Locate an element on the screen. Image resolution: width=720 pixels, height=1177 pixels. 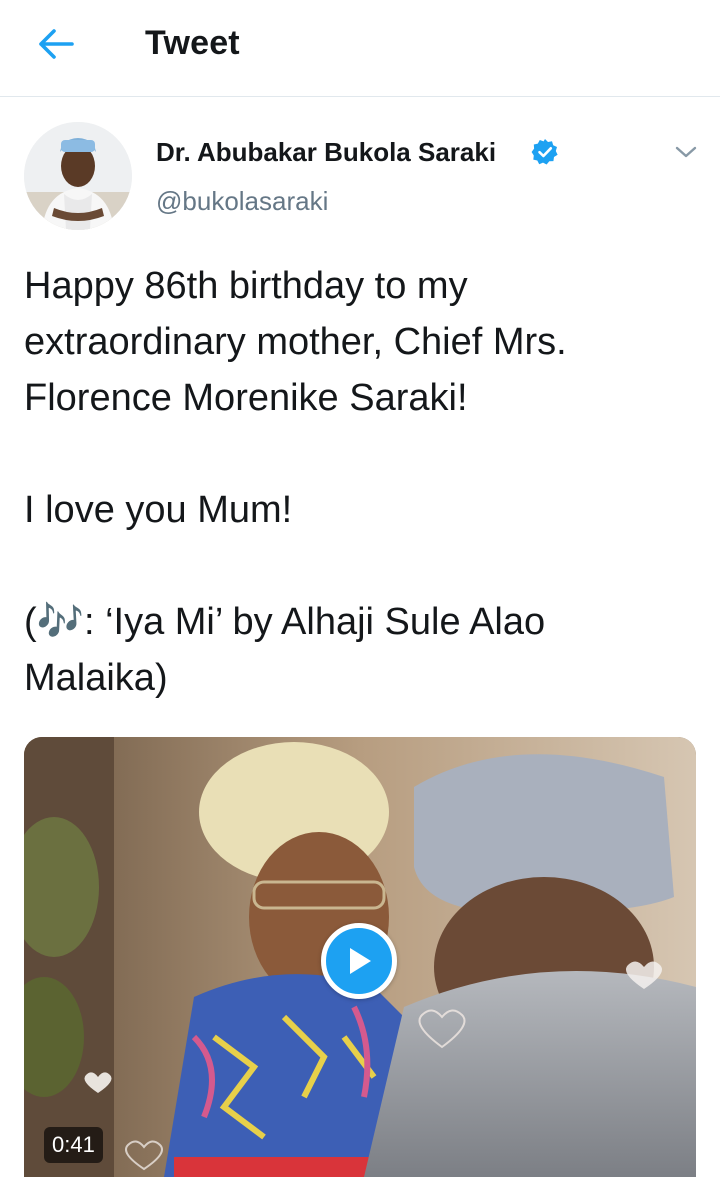
video-duration-badge: 0:41 is located at coordinates (73, 1145).